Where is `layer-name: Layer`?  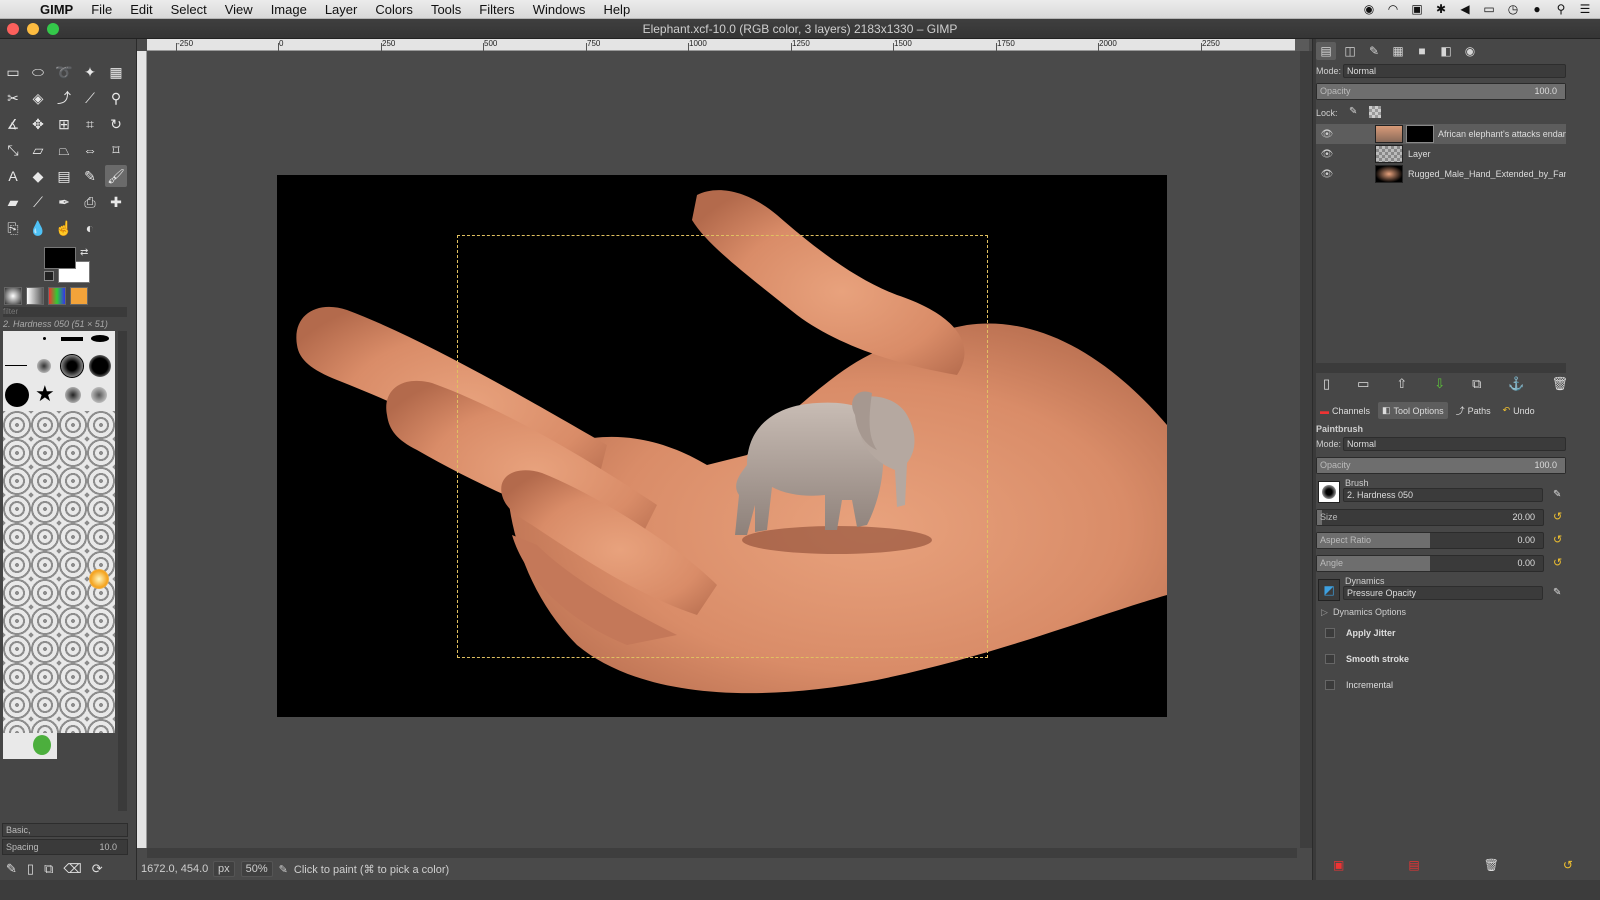
layer-name: Layer is located at coordinates (1483, 154).